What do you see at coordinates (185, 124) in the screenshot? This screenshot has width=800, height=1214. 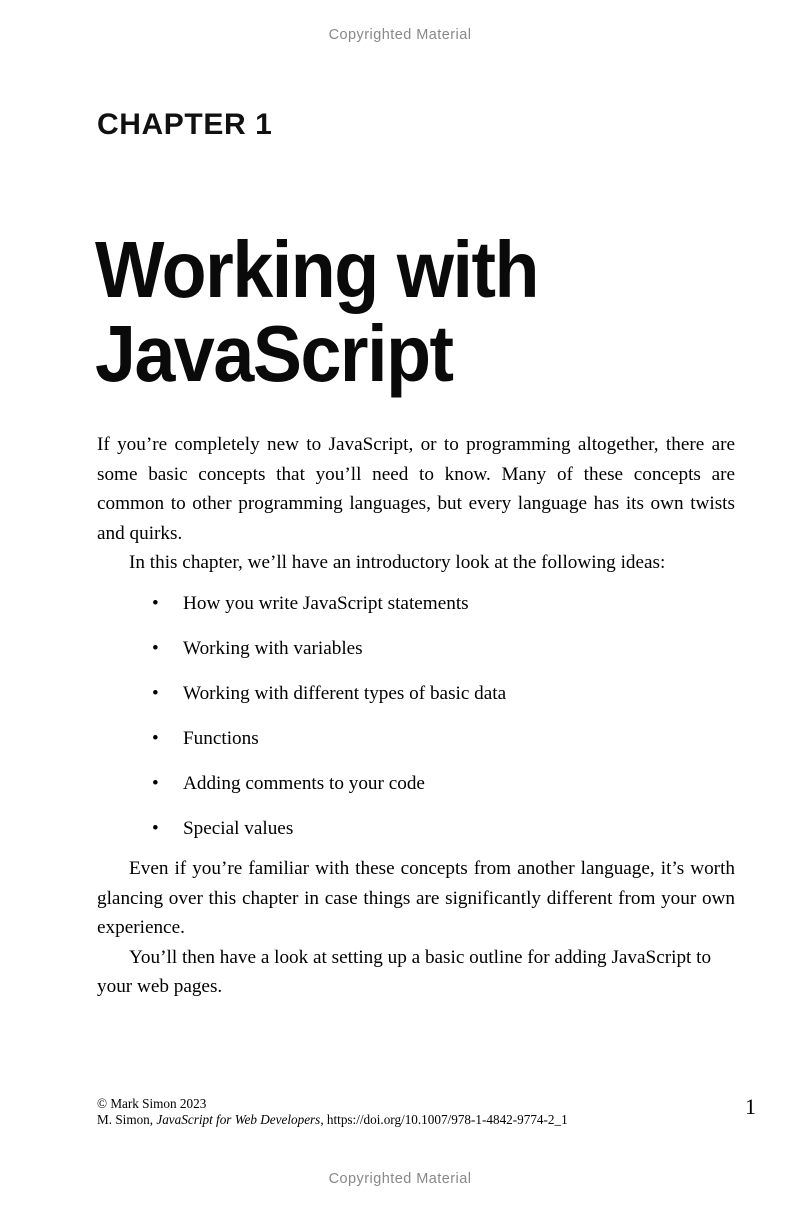 I see `chapter-label: CHAPTER 1` at bounding box center [185, 124].